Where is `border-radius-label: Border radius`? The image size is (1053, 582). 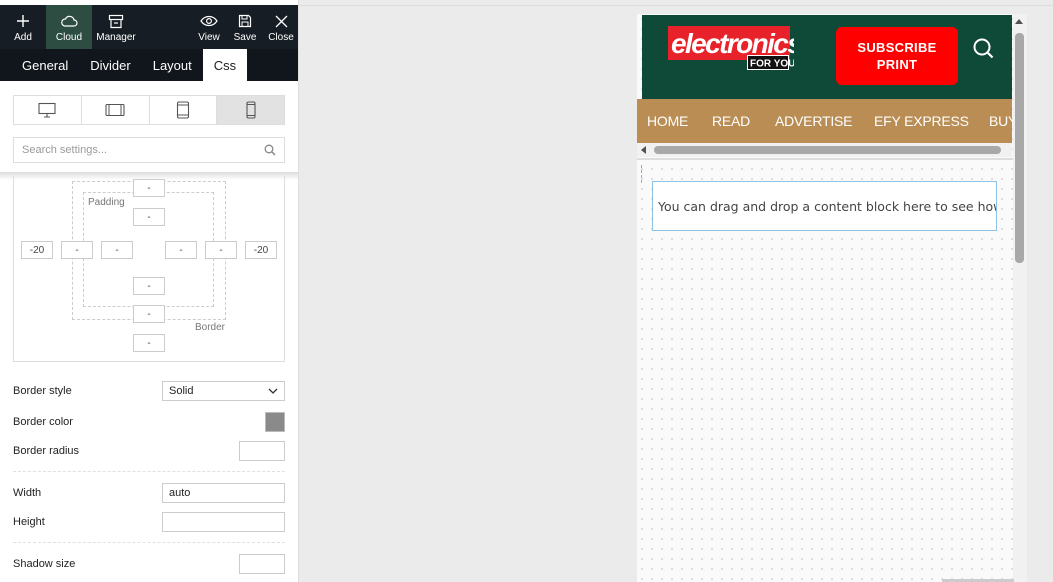 border-radius-label: Border radius is located at coordinates (46, 451).